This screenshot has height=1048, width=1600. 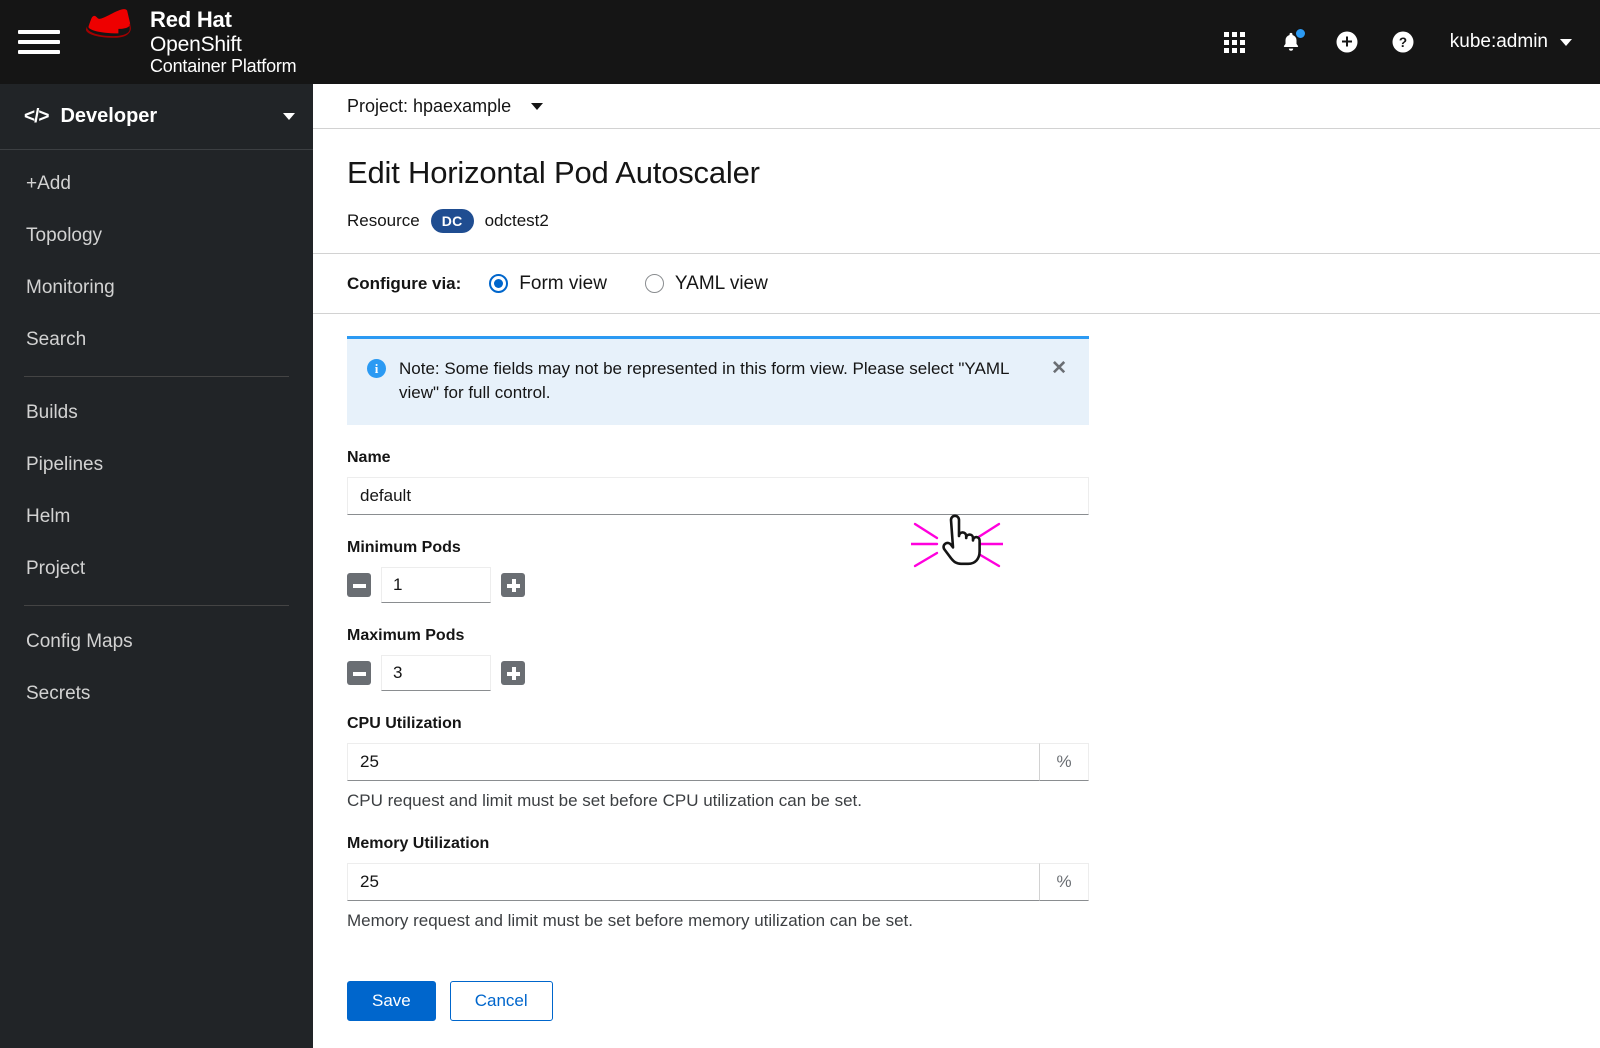 I want to click on project-selector-label: Project: hpaexample, so click(x=429, y=106).